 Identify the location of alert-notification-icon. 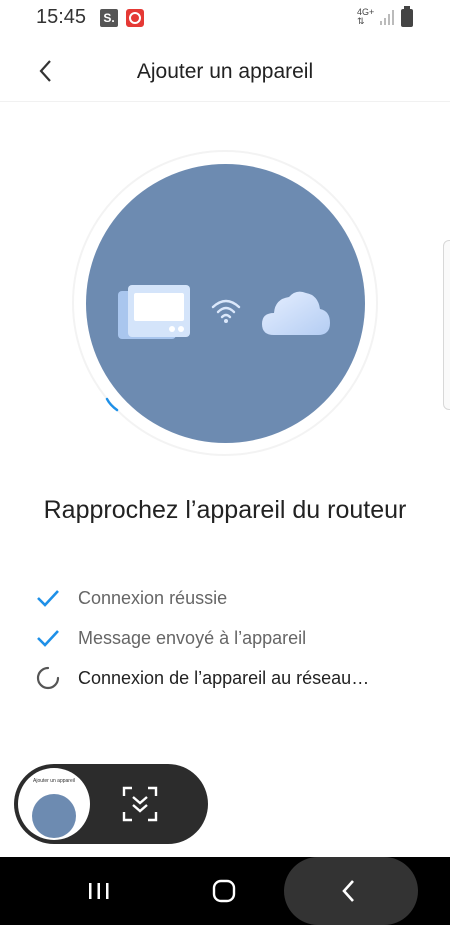
(135, 18).